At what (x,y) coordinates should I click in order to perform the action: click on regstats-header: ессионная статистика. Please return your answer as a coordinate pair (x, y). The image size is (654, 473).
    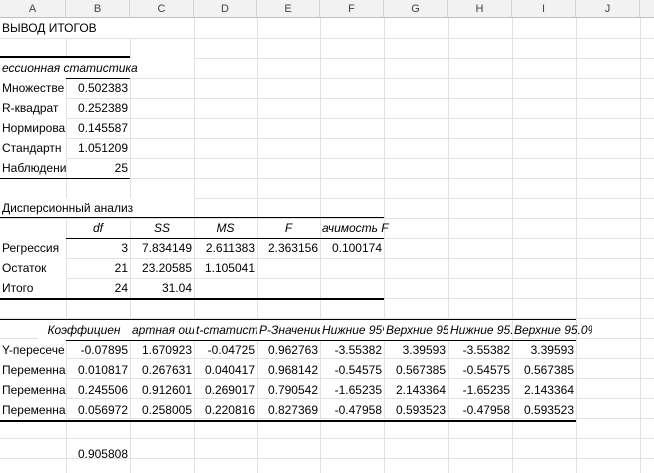
    Looking at the image, I should click on (97, 68).